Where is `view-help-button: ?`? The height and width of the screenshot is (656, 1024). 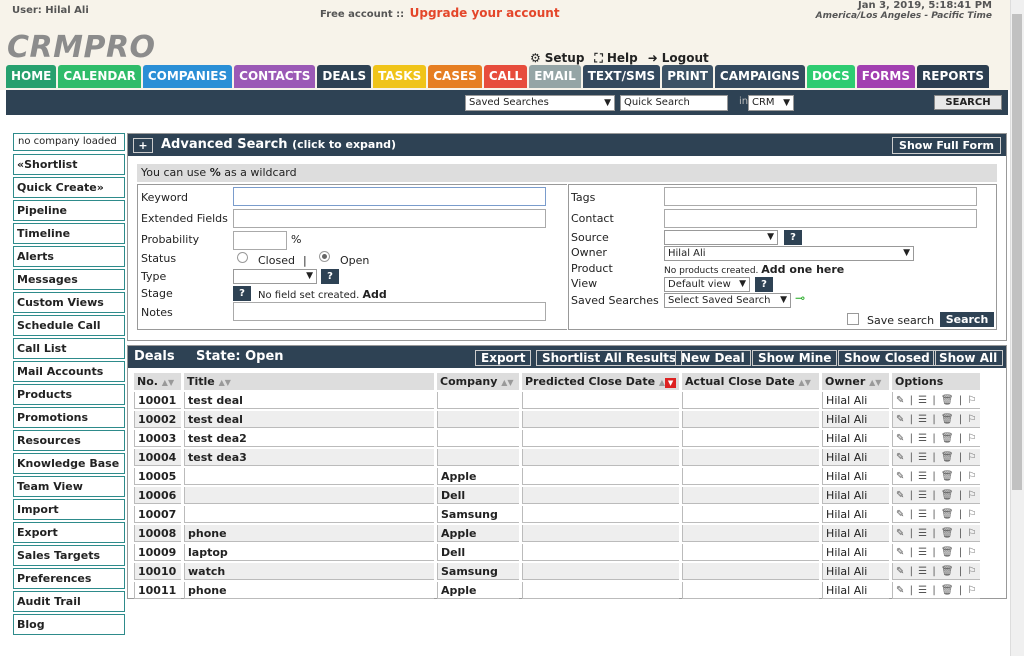 view-help-button: ? is located at coordinates (764, 284).